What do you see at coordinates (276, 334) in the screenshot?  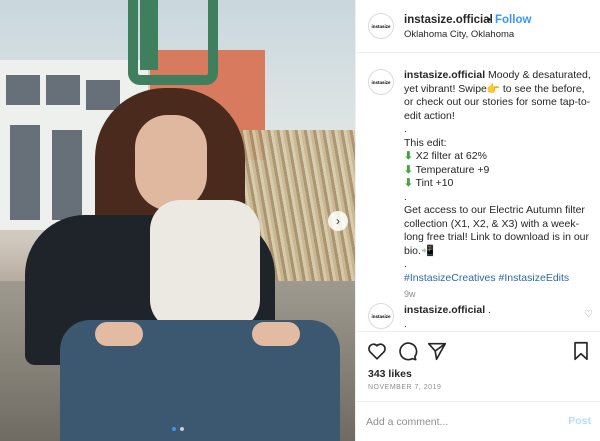 I see `photo-knee-right` at bounding box center [276, 334].